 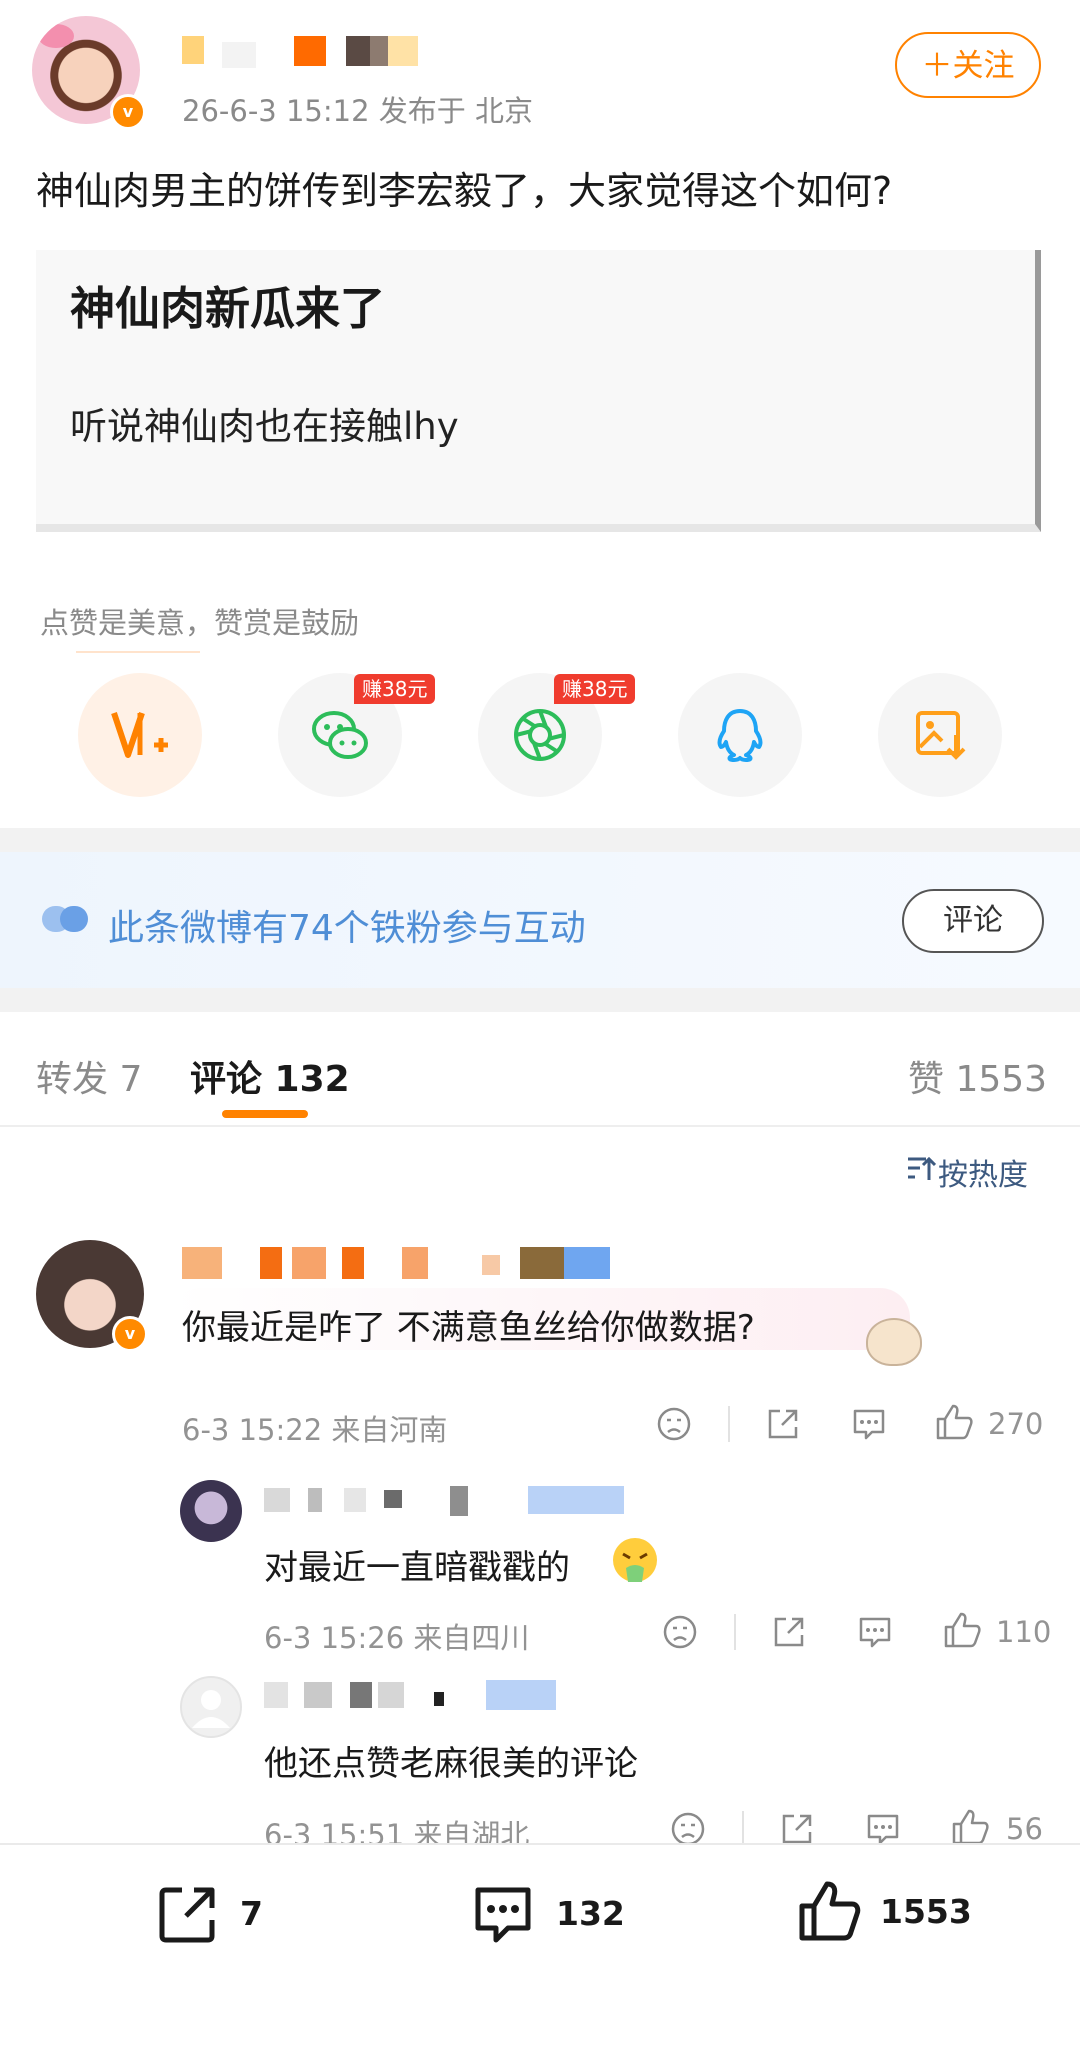 What do you see at coordinates (89, 1076) in the screenshot?
I see `tab-repost: 转发 7` at bounding box center [89, 1076].